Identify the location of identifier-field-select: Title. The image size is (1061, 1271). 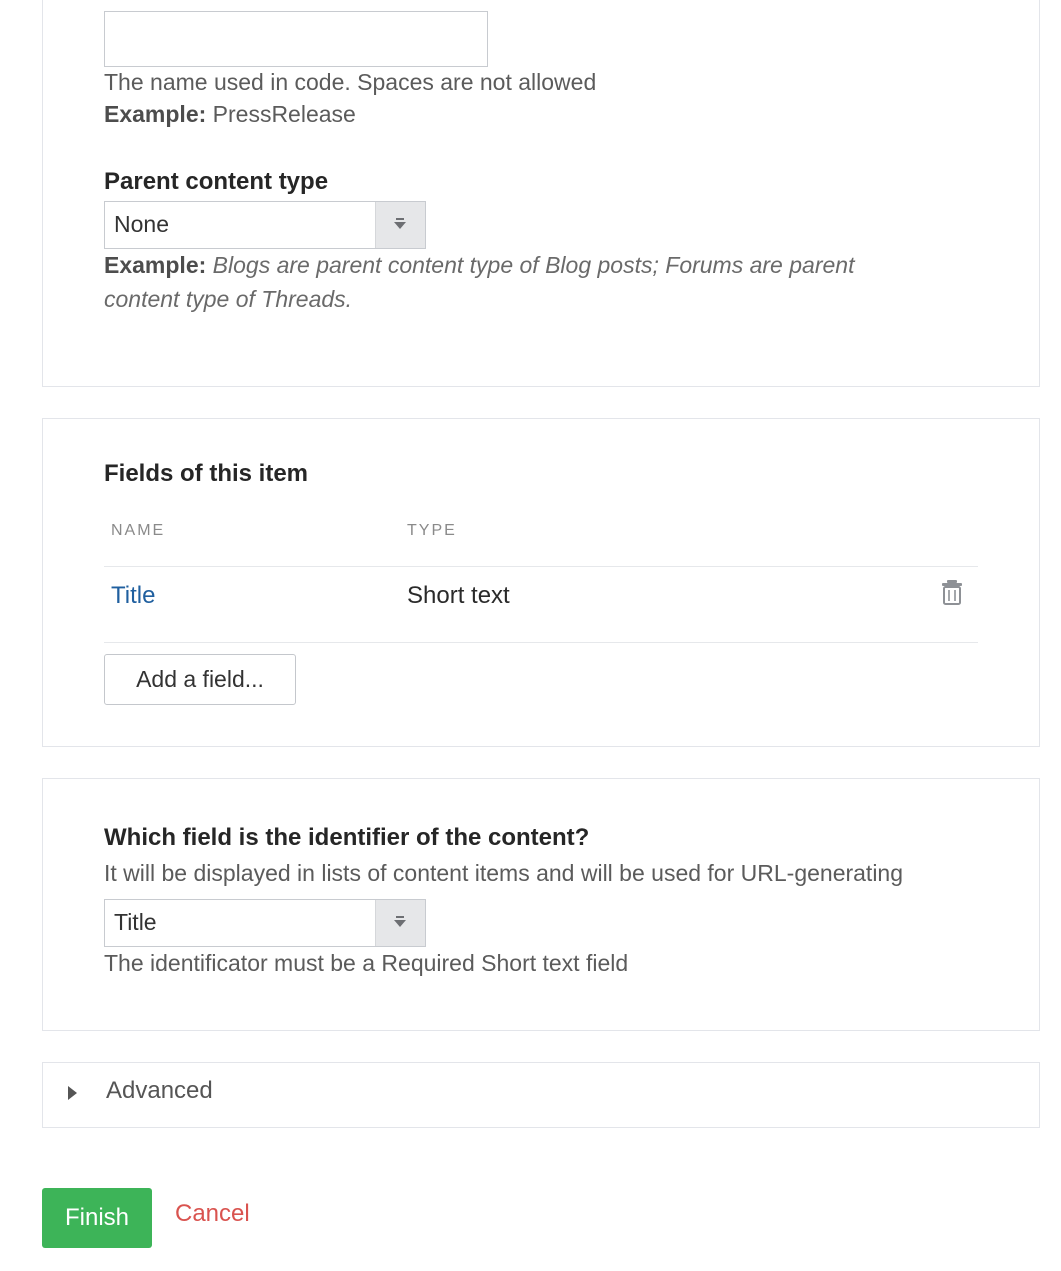
(265, 923).